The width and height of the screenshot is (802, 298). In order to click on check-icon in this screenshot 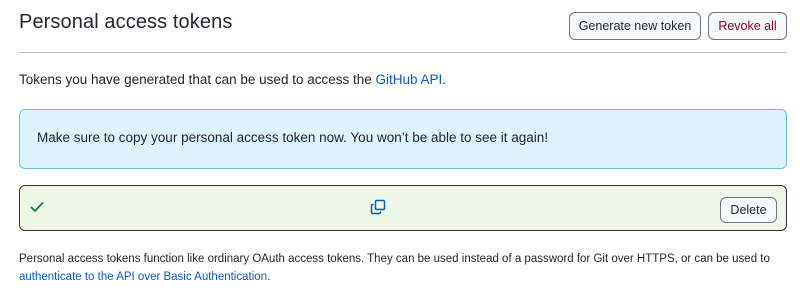, I will do `click(37, 207)`.